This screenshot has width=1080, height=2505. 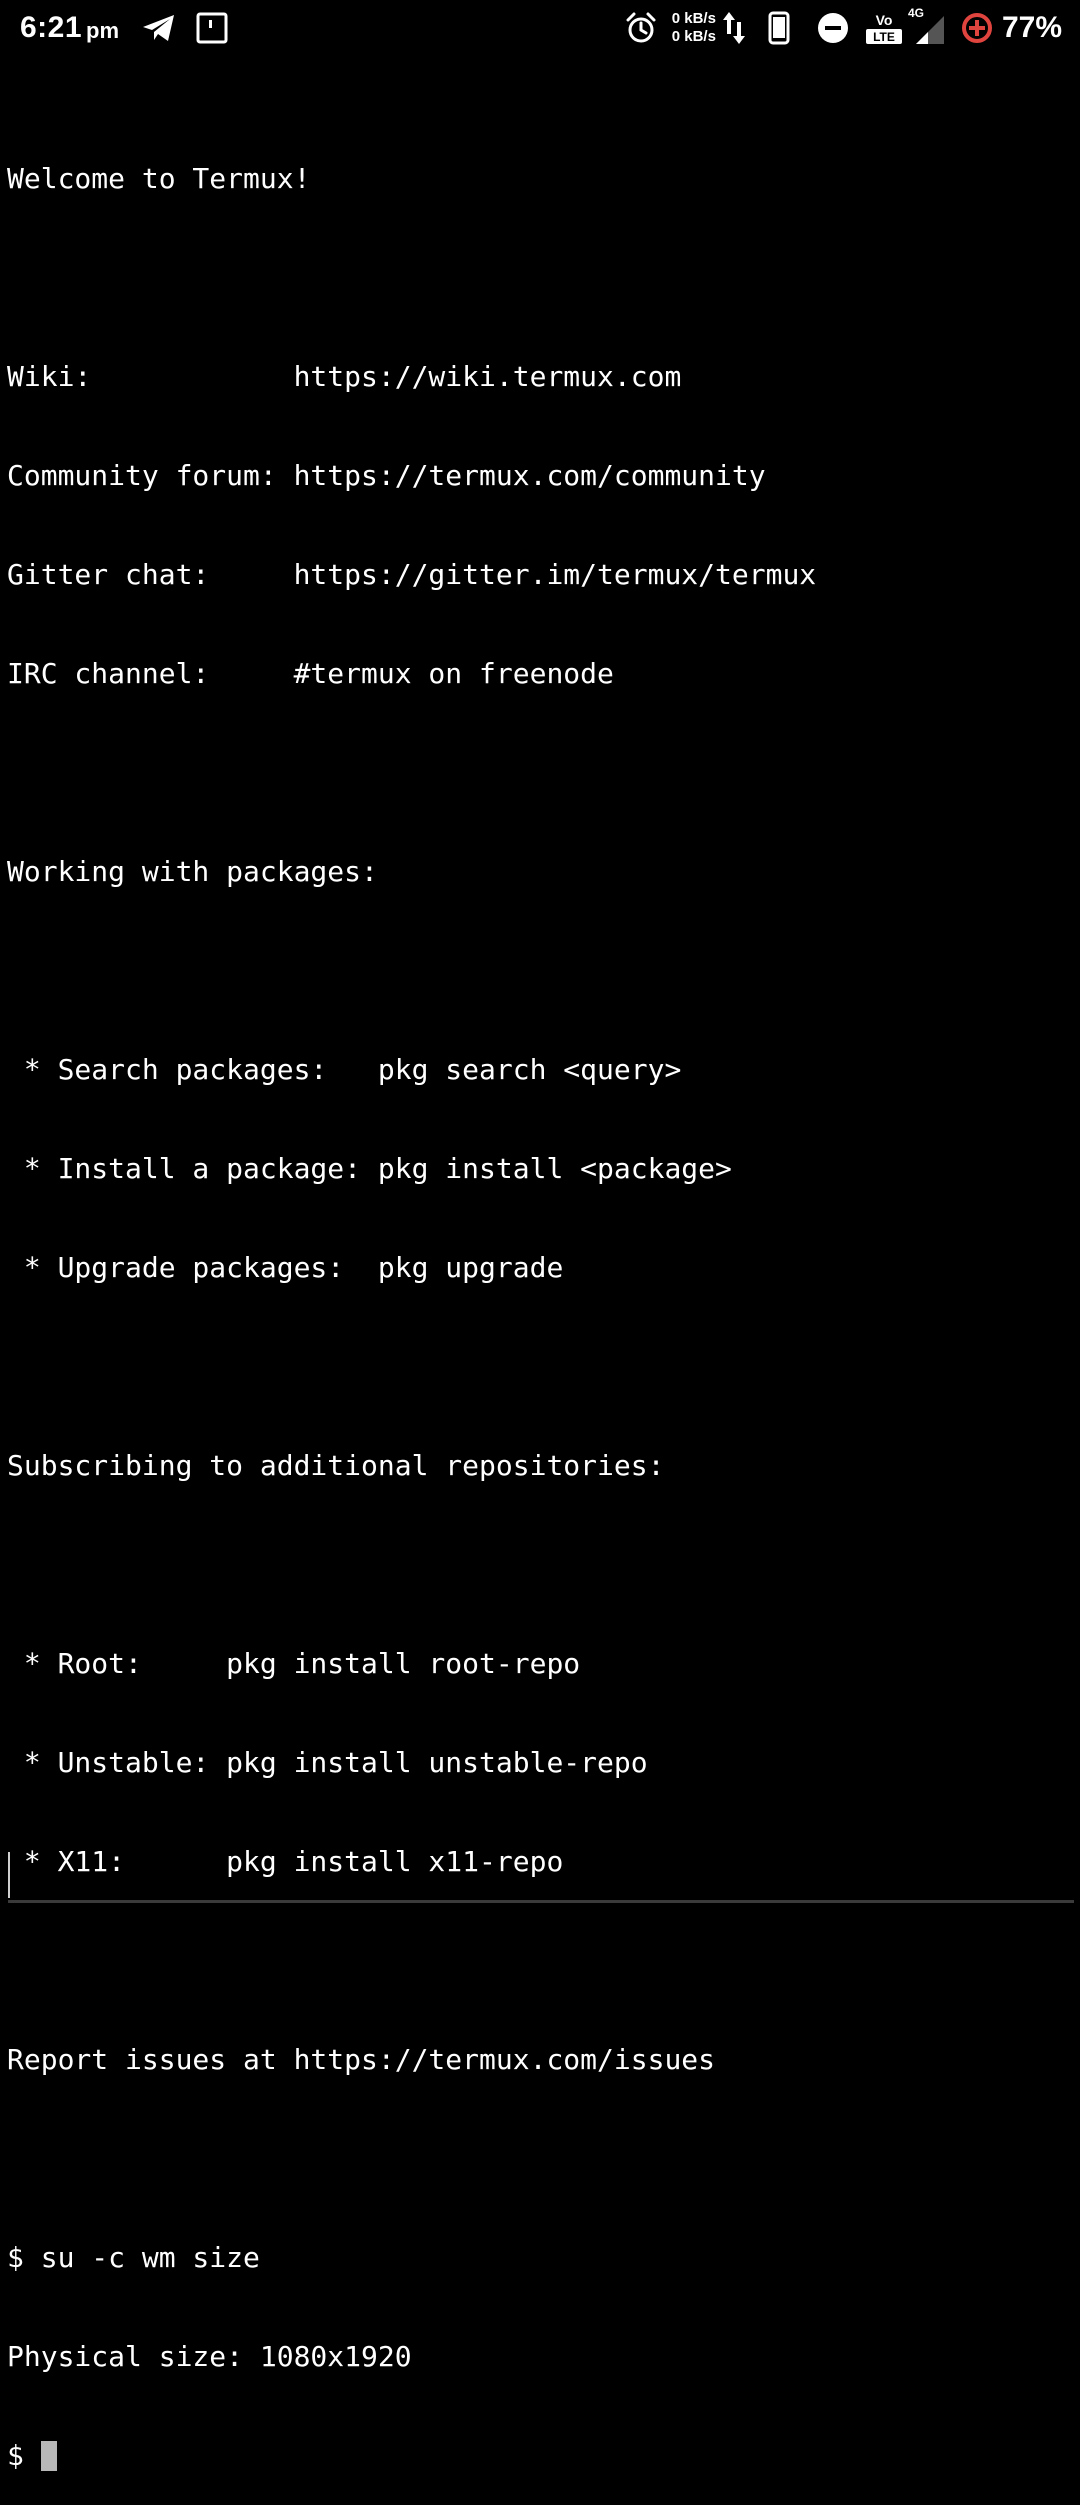 I want to click on text-input-area, so click(x=540, y=1879).